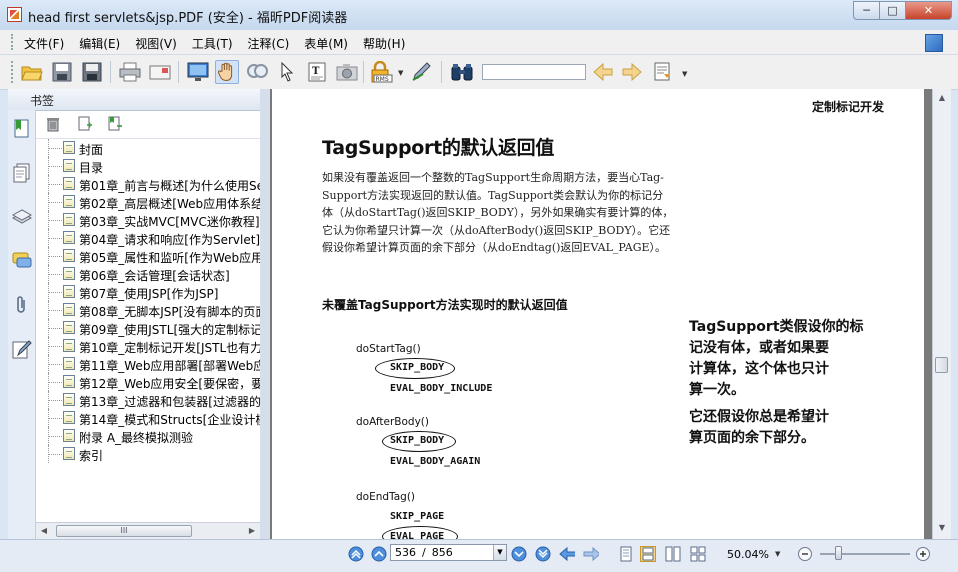 The height and width of the screenshot is (572, 958). Describe the element at coordinates (942, 529) in the screenshot. I see `scroll-down-arrow-icon: ▼` at that location.